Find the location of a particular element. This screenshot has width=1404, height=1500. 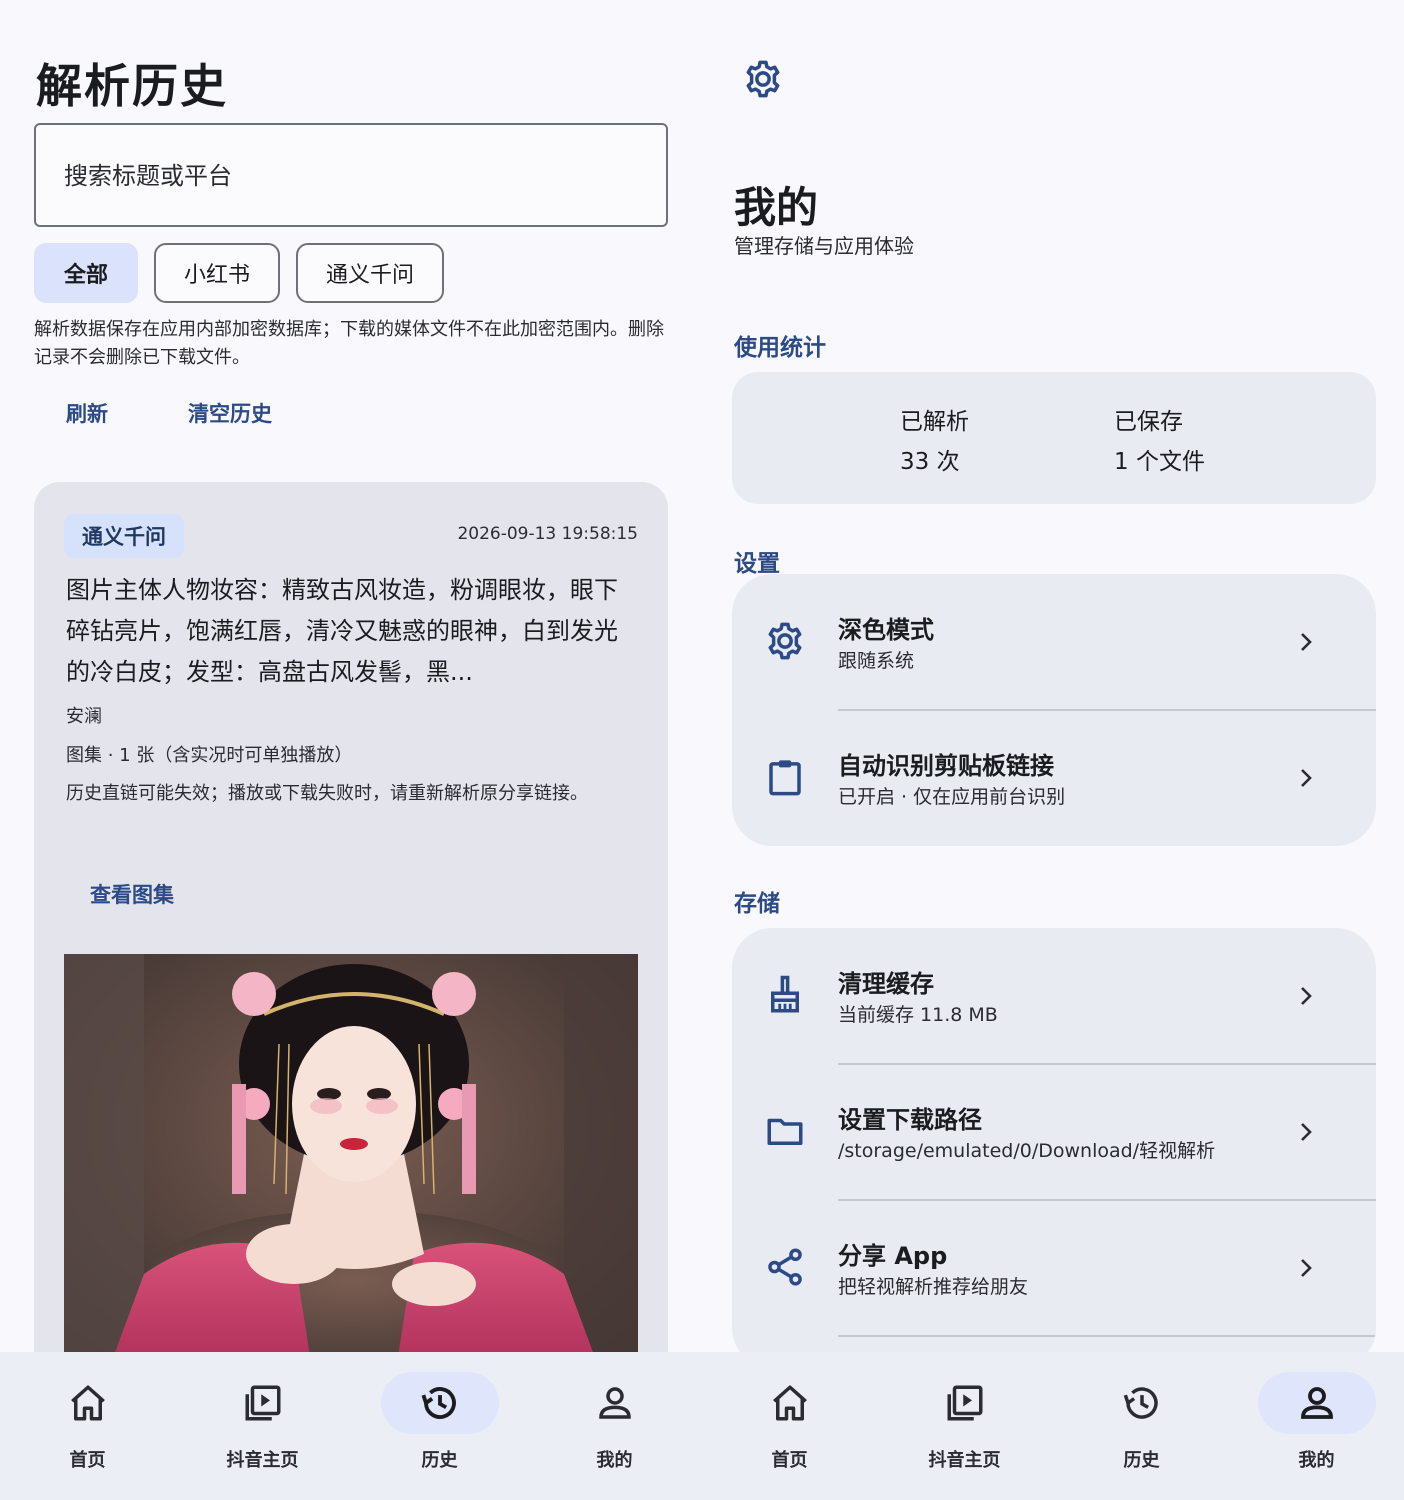

section-stats-label: 使用统计 is located at coordinates (780, 348).